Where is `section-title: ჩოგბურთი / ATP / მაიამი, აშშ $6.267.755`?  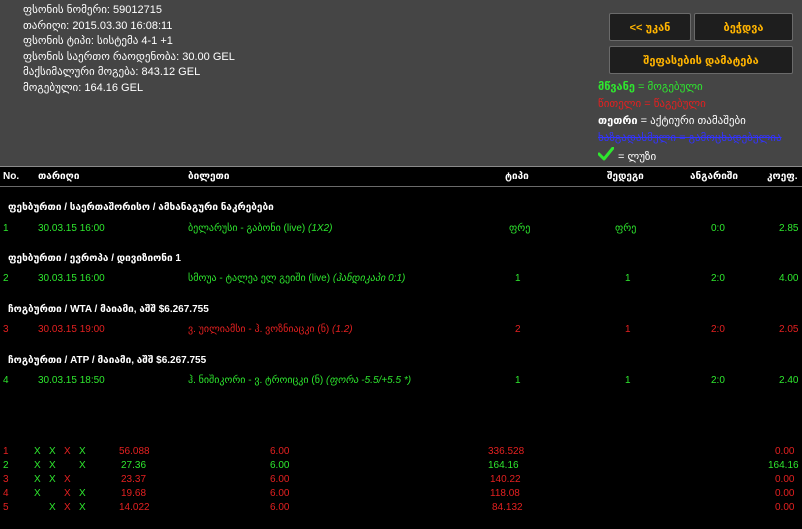
section-title: ჩოგბურთი / ATP / მაიამი, აშშ $6.267.755 is located at coordinates (107, 360).